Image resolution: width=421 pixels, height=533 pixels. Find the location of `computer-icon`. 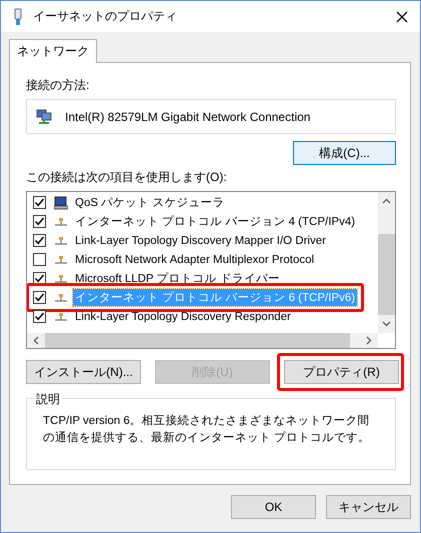

computer-icon is located at coordinates (61, 203).